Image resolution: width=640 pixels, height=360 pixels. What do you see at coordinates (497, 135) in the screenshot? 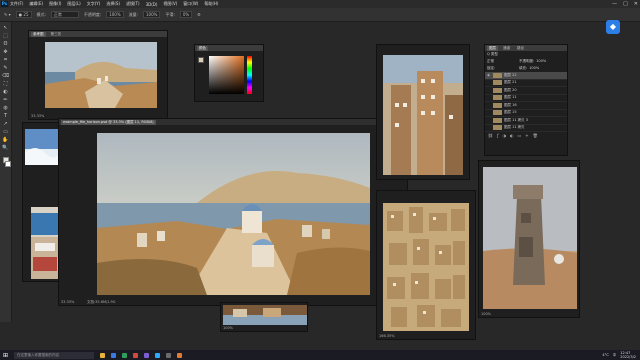
I see `fx-icon: ƒ` at bounding box center [497, 135].